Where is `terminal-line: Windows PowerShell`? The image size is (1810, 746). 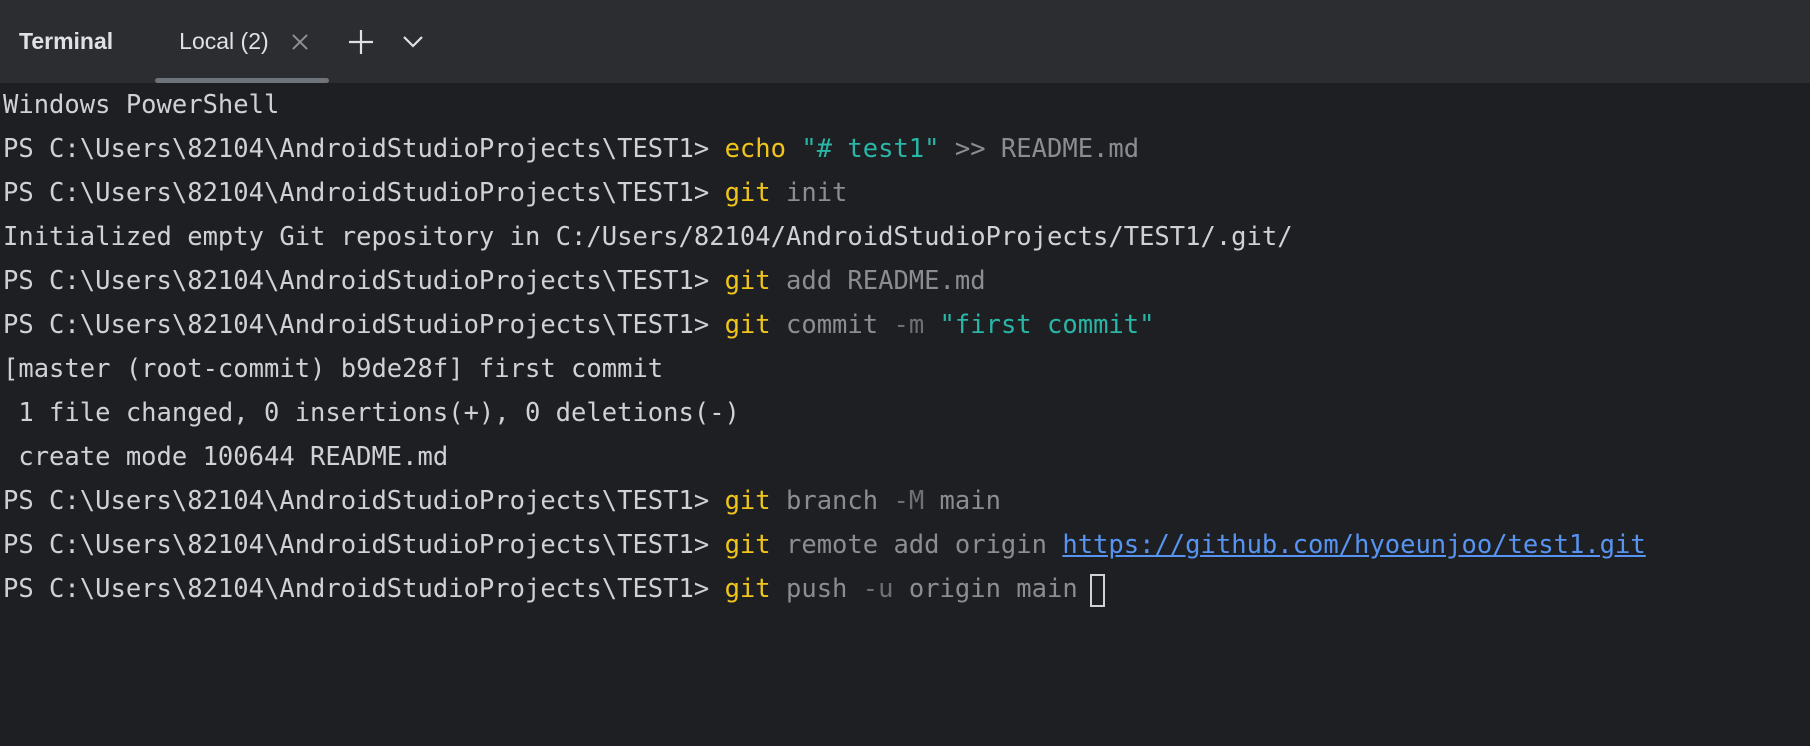
terminal-line: Windows PowerShell is located at coordinates (141, 105).